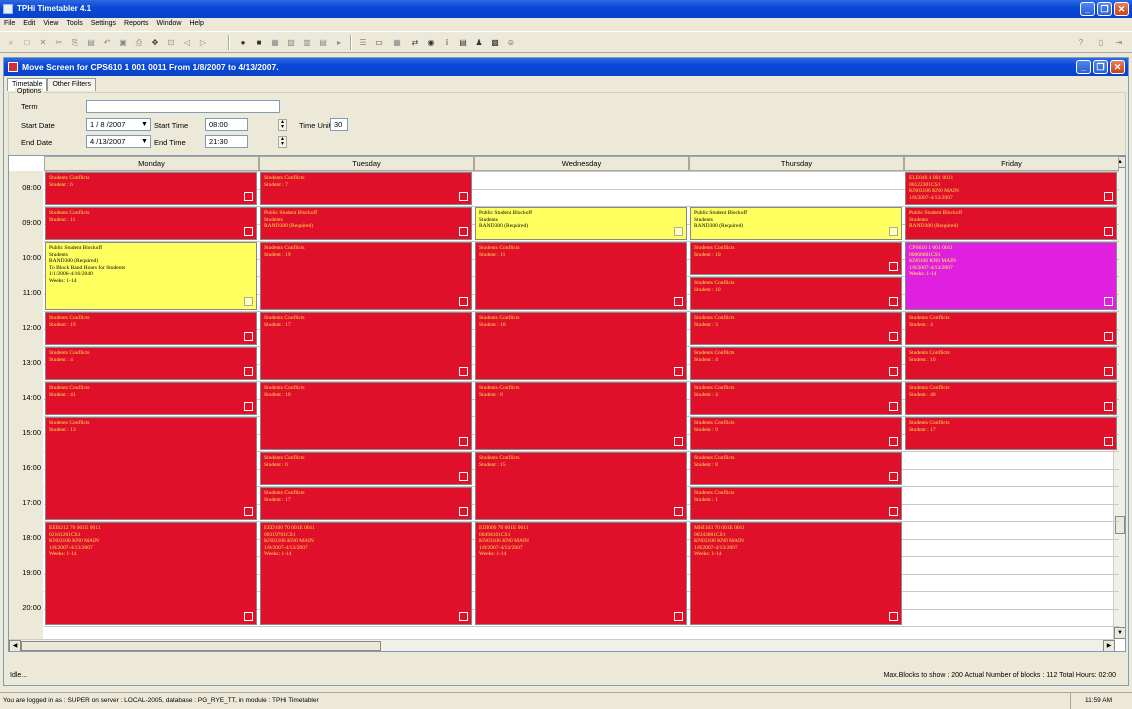  I want to click on user-icon: ☺, so click(511, 42).